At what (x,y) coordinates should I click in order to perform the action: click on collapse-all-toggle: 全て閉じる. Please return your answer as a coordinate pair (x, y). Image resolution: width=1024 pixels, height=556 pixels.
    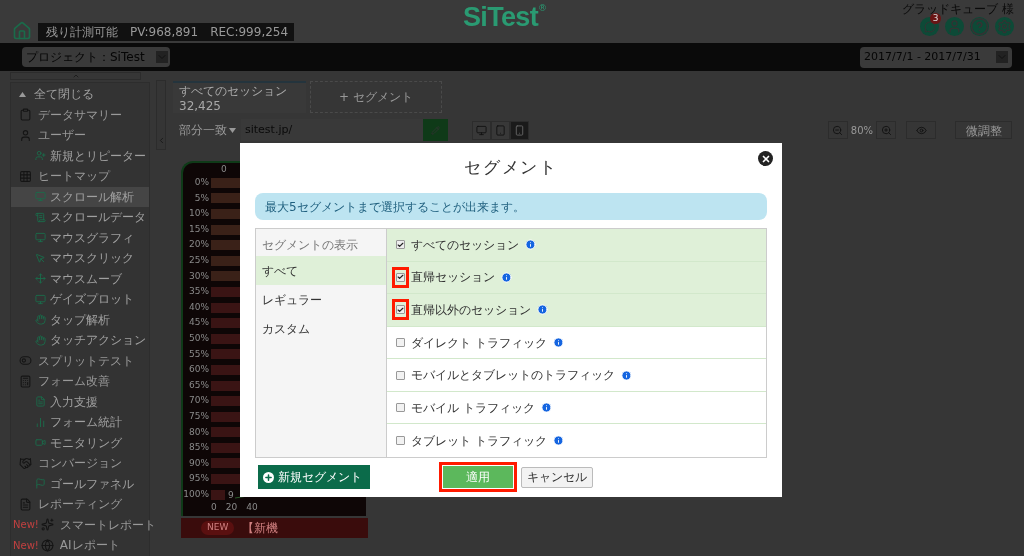
    Looking at the image, I should click on (80, 94).